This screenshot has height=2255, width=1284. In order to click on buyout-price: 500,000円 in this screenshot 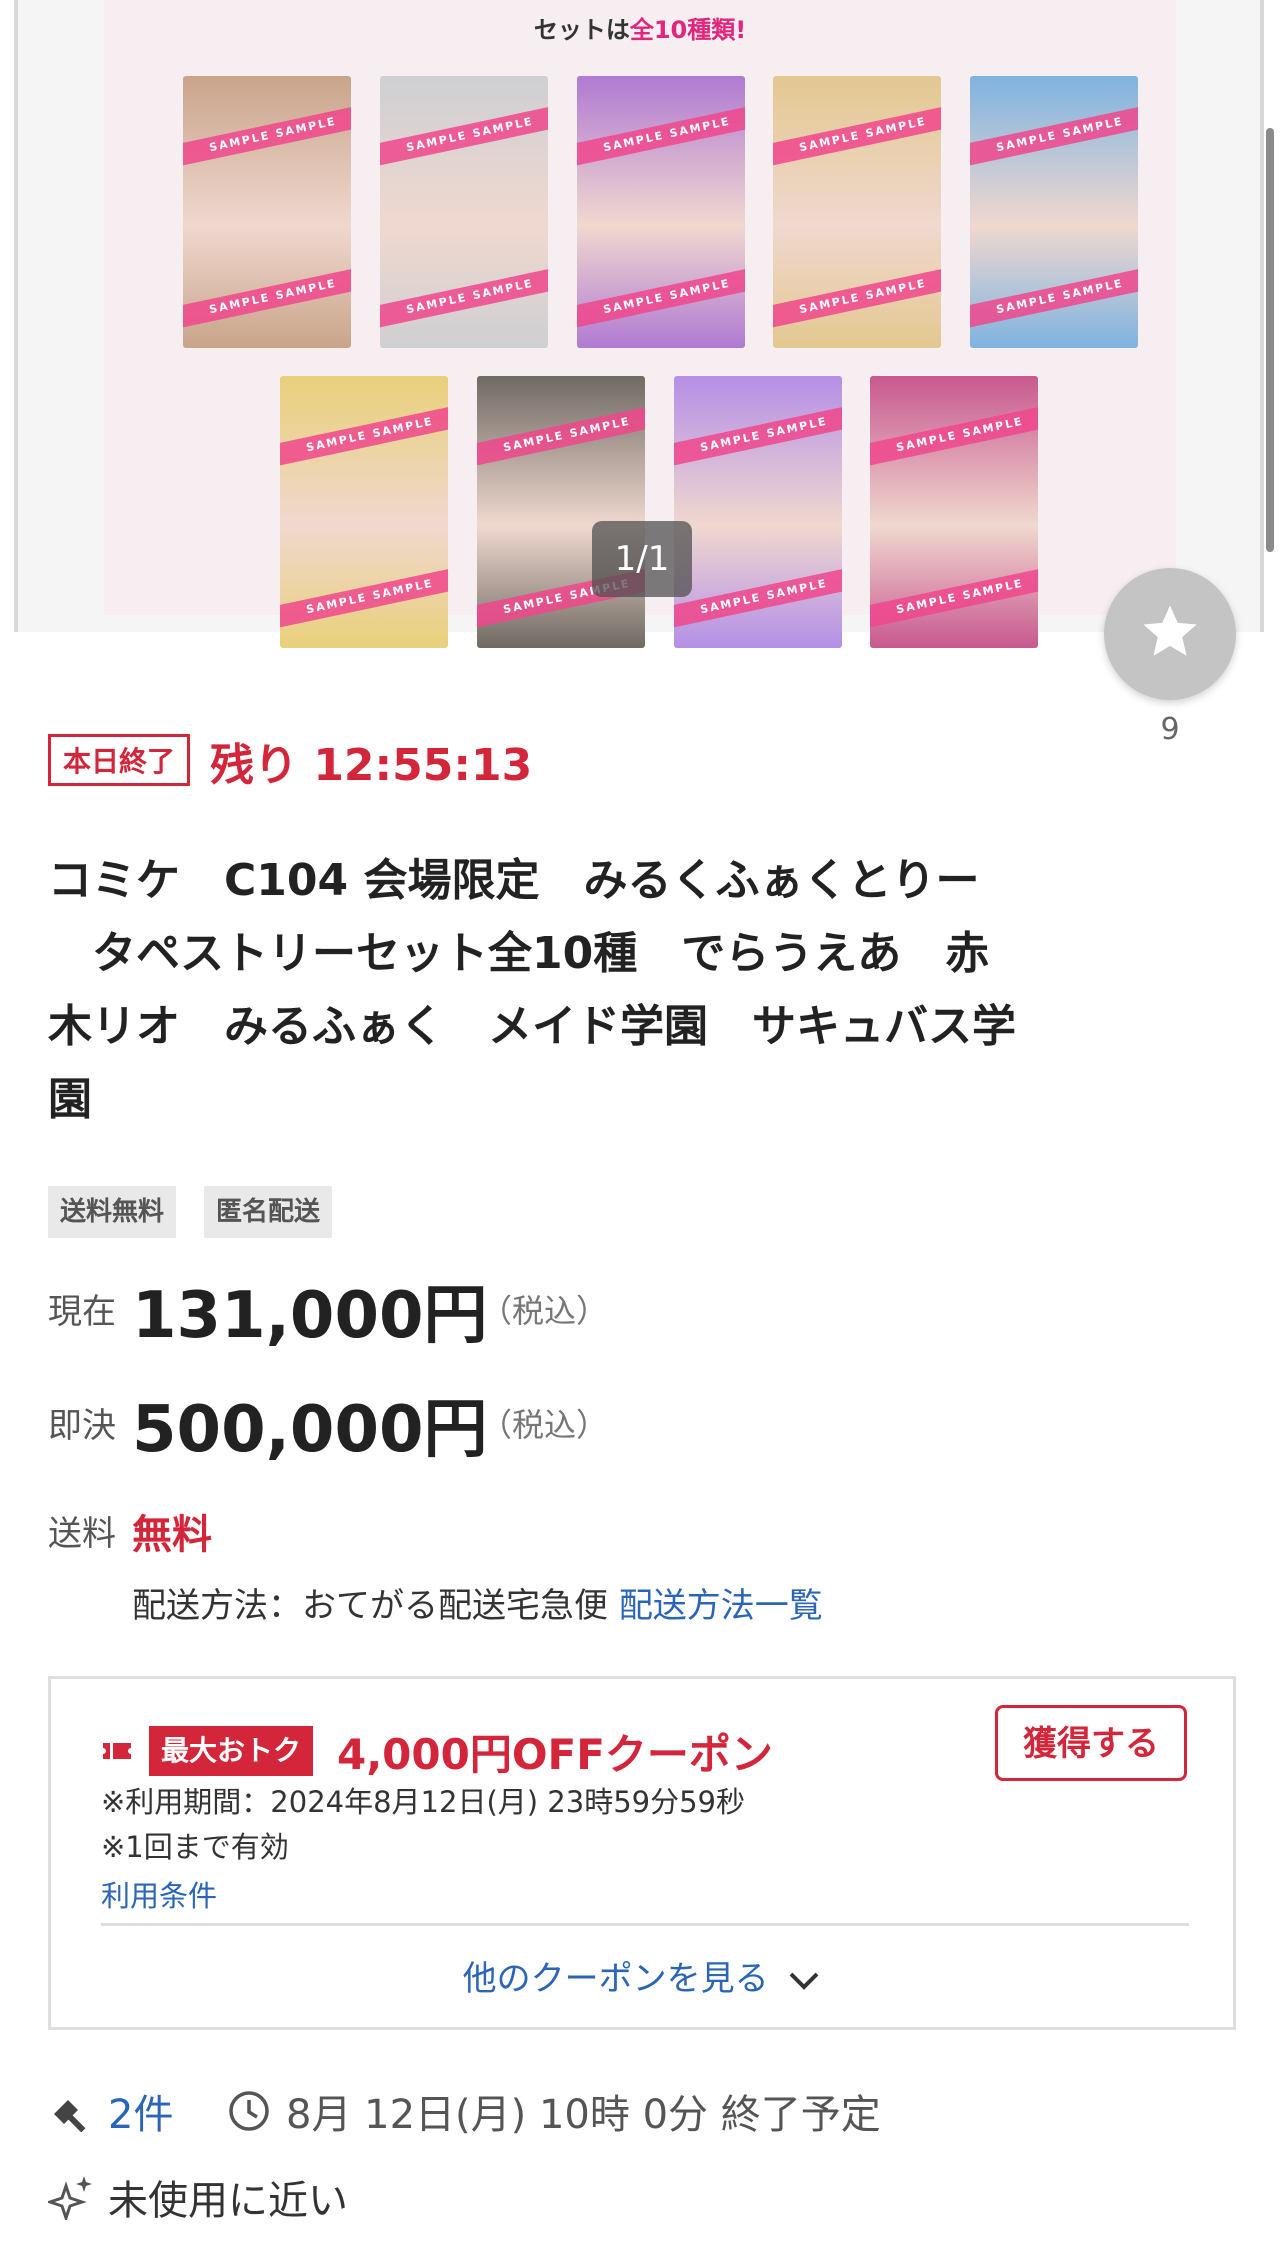, I will do `click(310, 1430)`.